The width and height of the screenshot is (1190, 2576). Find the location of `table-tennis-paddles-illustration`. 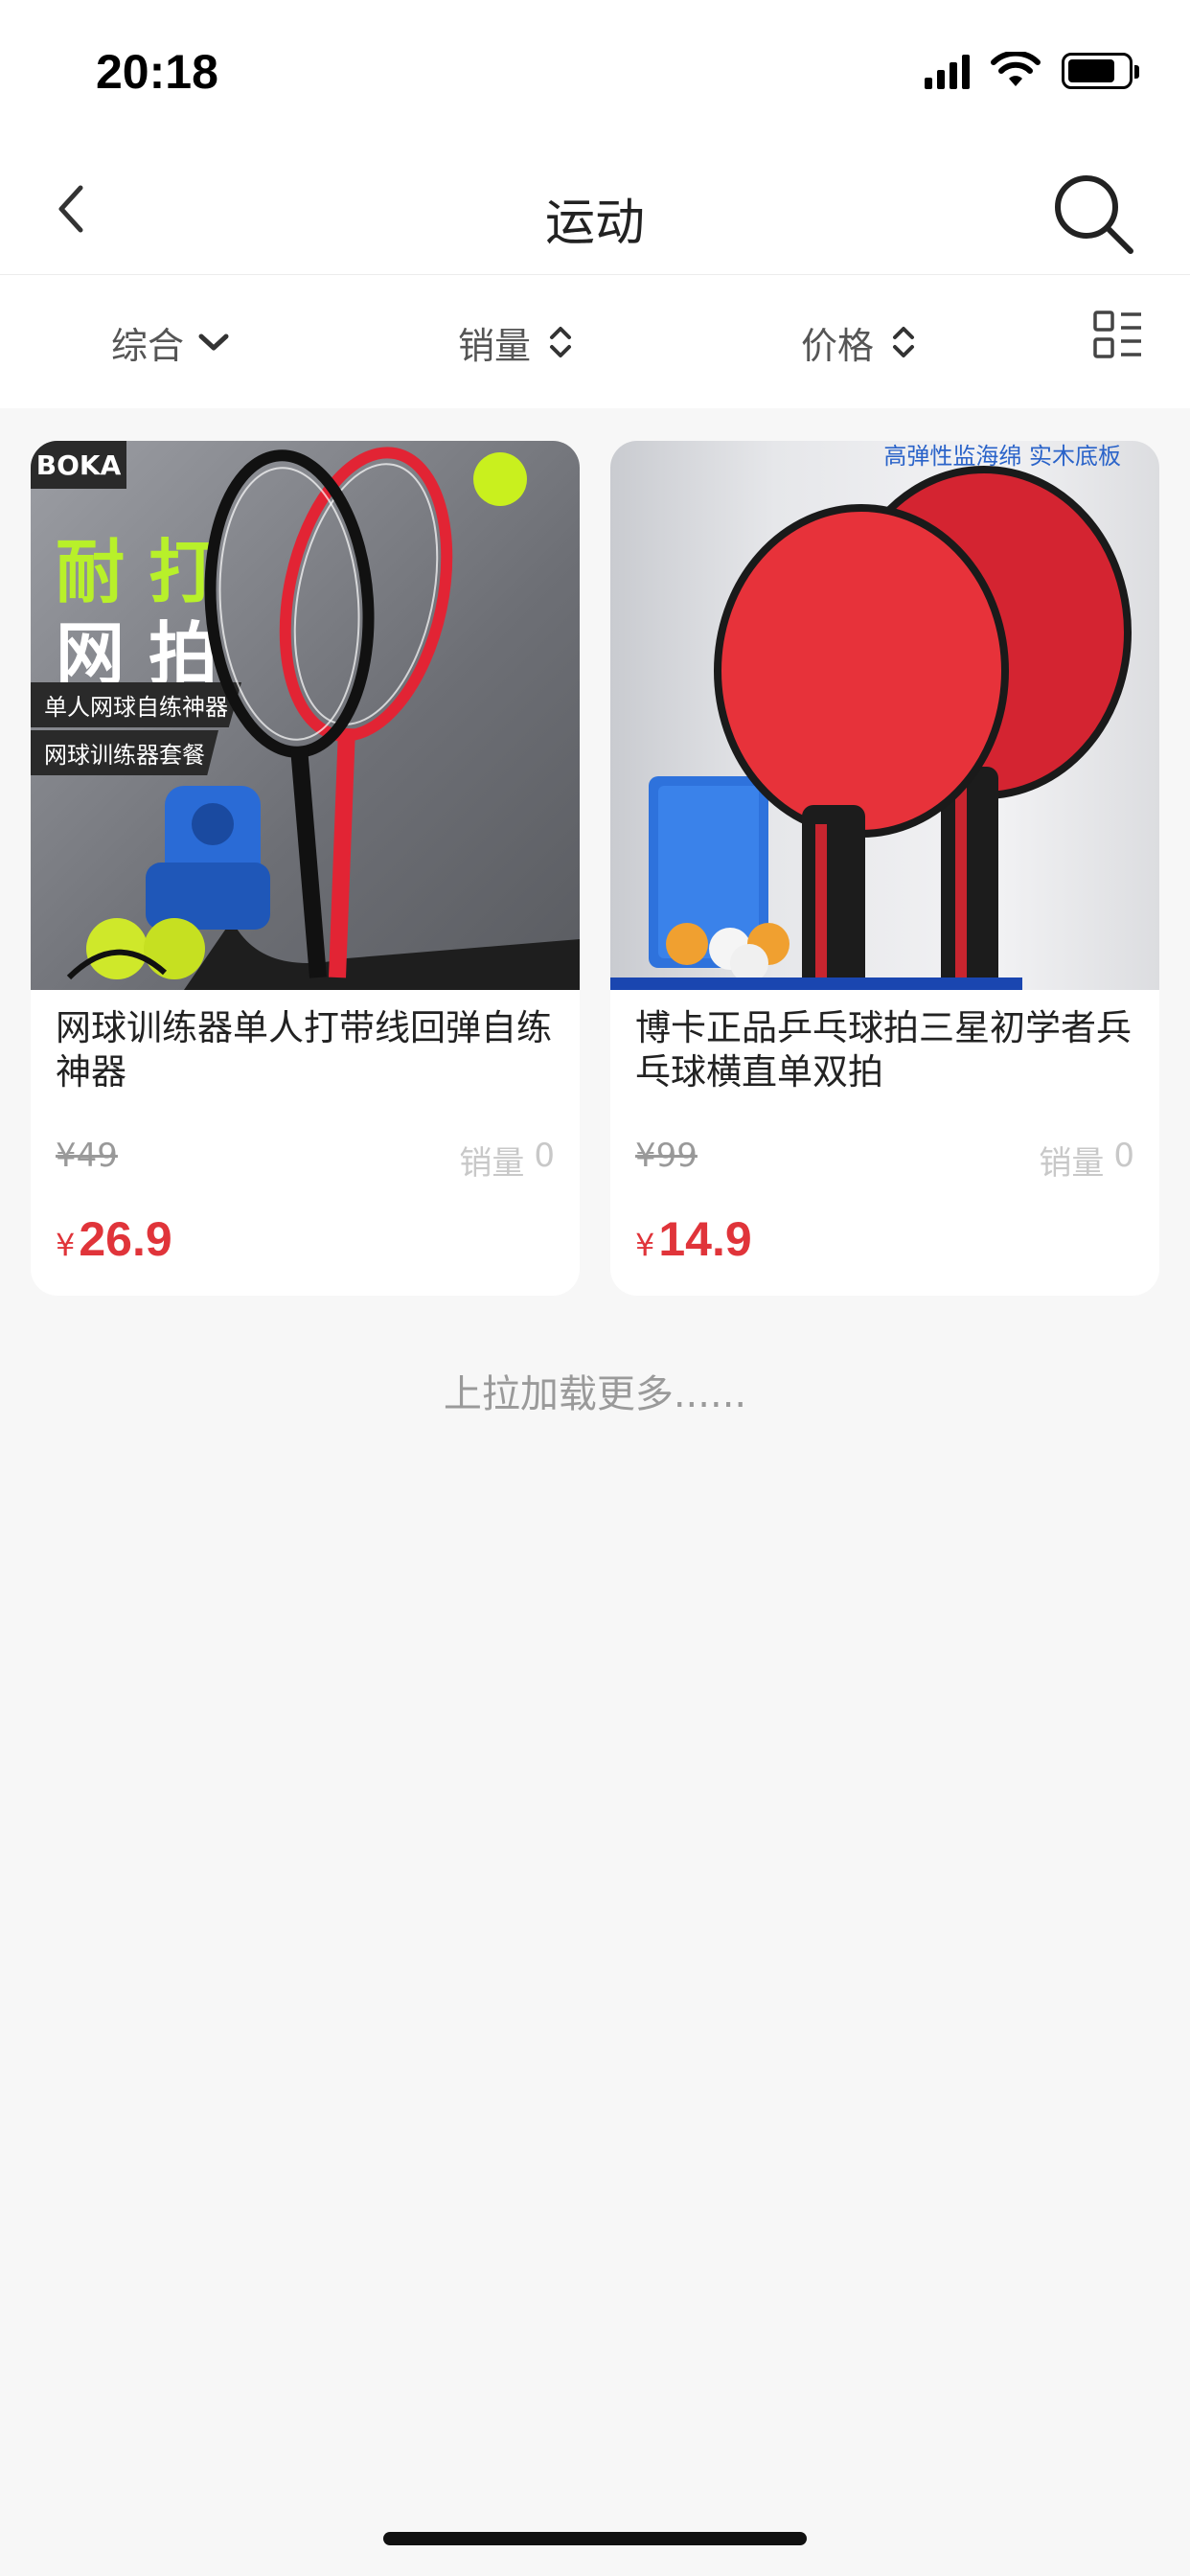

table-tennis-paddles-illustration is located at coordinates (871, 728).